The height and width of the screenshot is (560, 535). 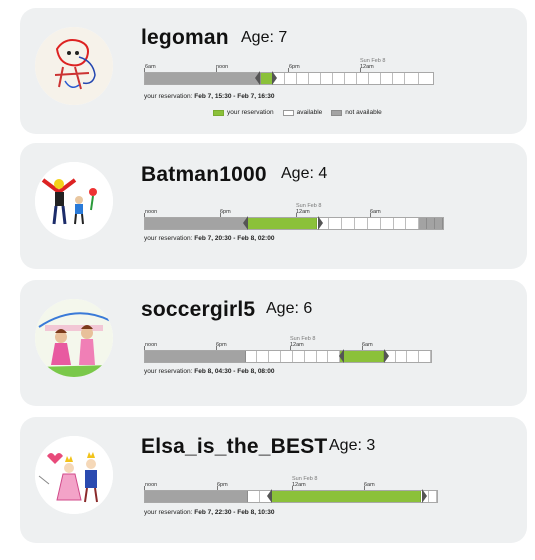 What do you see at coordinates (250, 112) in the screenshot?
I see `legend-reservation: your reservation` at bounding box center [250, 112].